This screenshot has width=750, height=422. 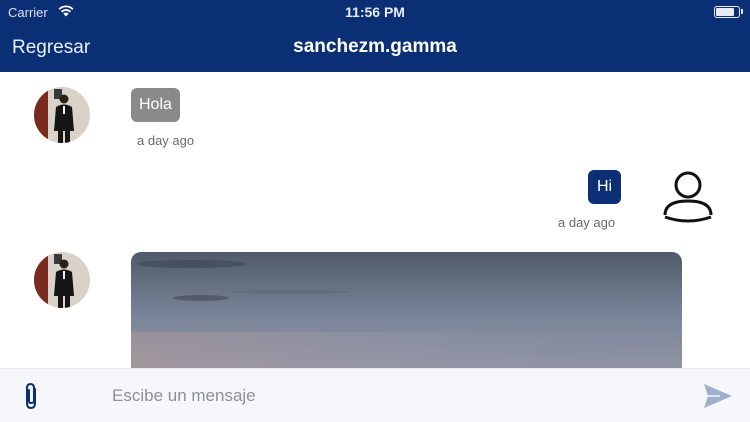 I want to click on message-bubble-incoming: Hola, so click(x=155, y=105).